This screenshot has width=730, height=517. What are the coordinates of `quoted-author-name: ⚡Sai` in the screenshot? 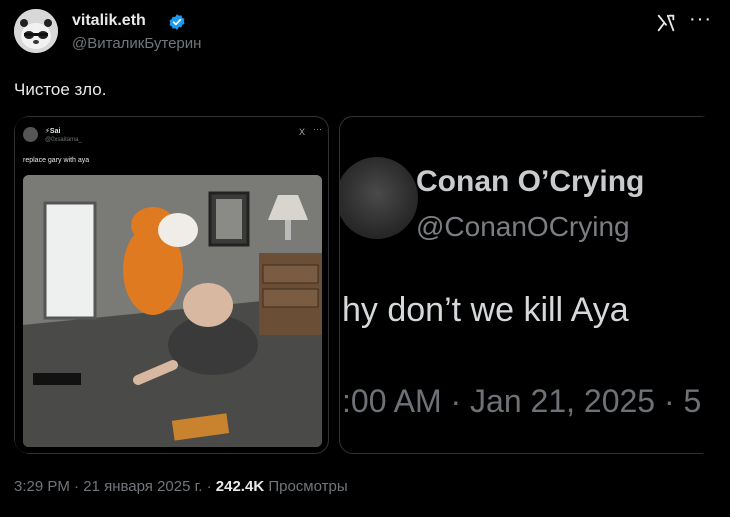 It's located at (53, 131).